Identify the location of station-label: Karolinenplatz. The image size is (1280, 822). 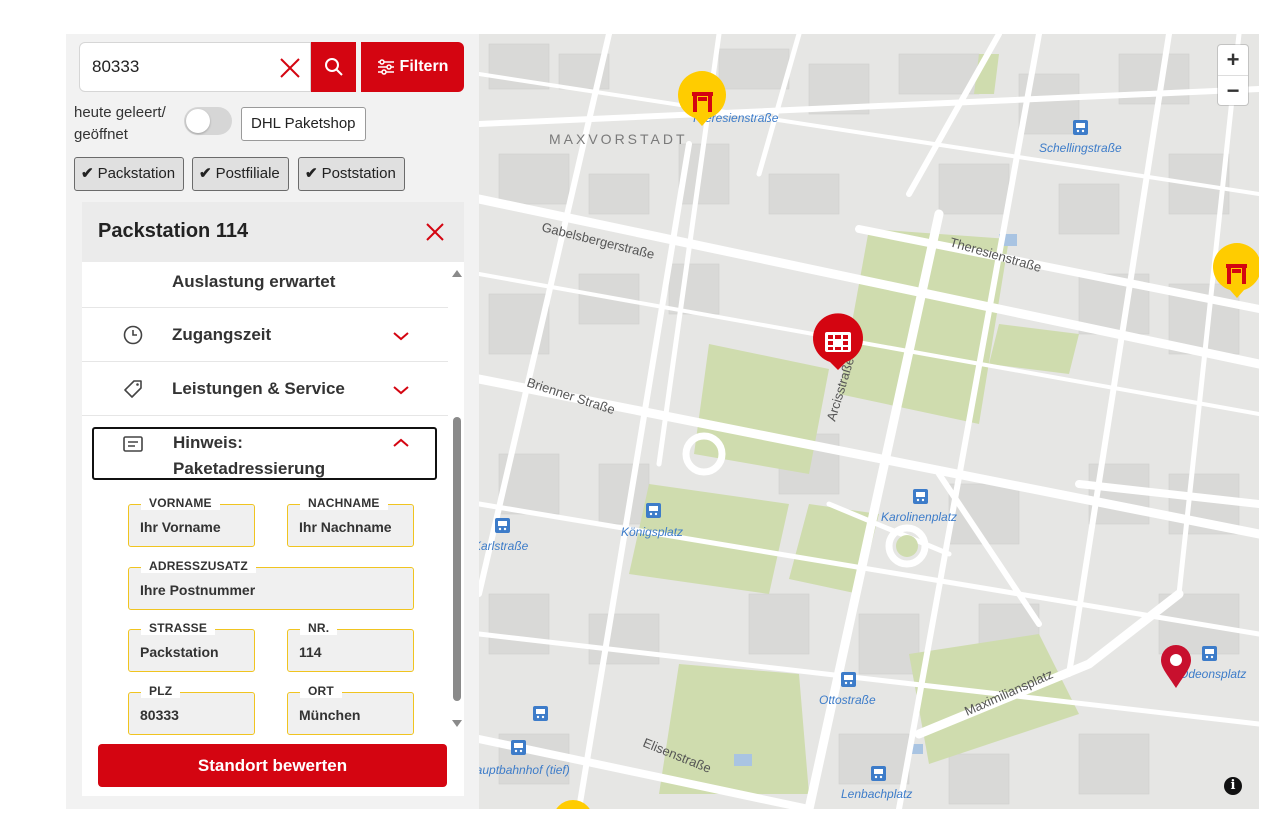
(919, 517).